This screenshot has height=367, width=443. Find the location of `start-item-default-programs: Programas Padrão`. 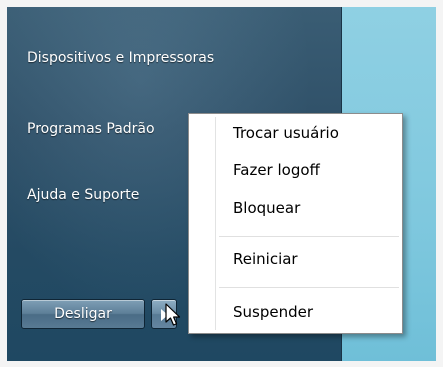

start-item-default-programs: Programas Padrão is located at coordinates (91, 129).